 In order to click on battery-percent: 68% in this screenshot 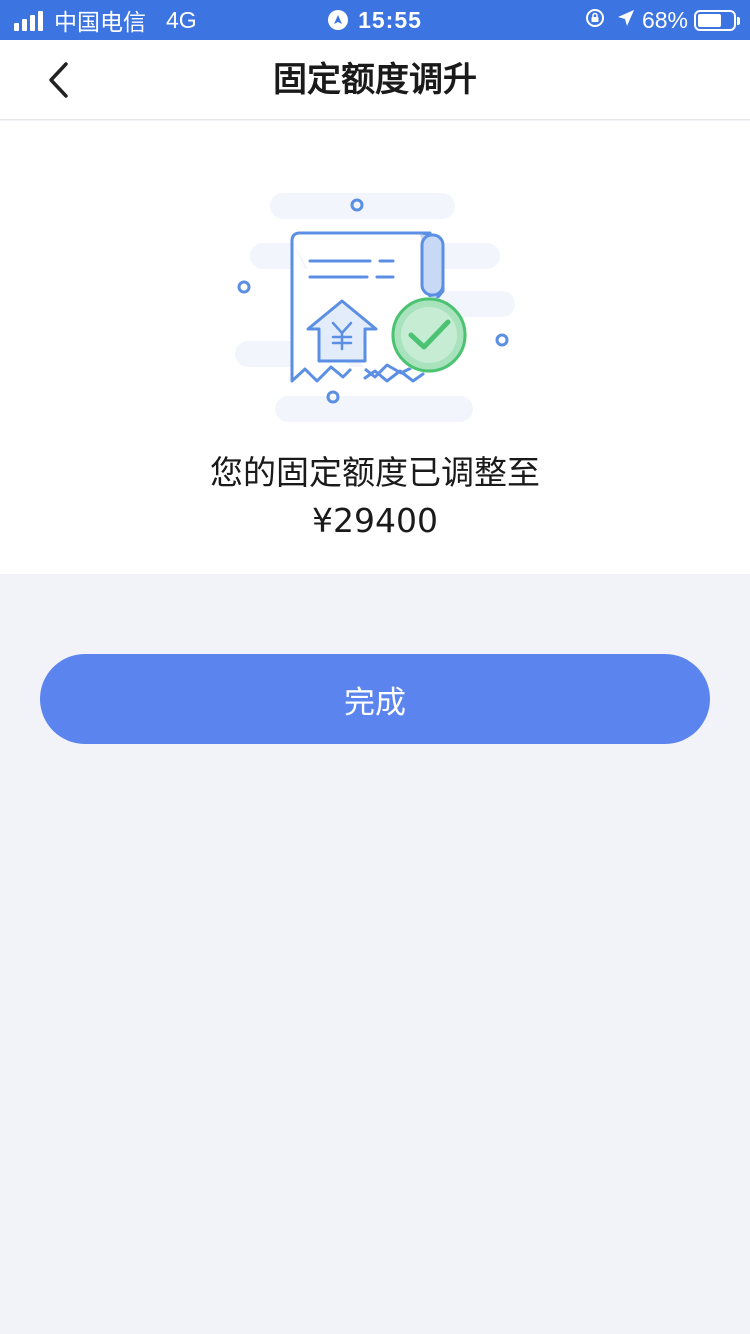, I will do `click(664, 19)`.